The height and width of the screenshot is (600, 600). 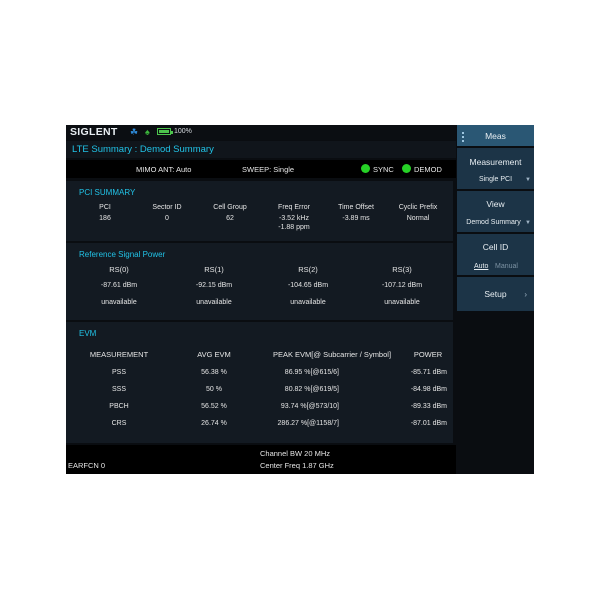 What do you see at coordinates (495, 247) in the screenshot?
I see `cell-id-softkey-label: Cell ID` at bounding box center [495, 247].